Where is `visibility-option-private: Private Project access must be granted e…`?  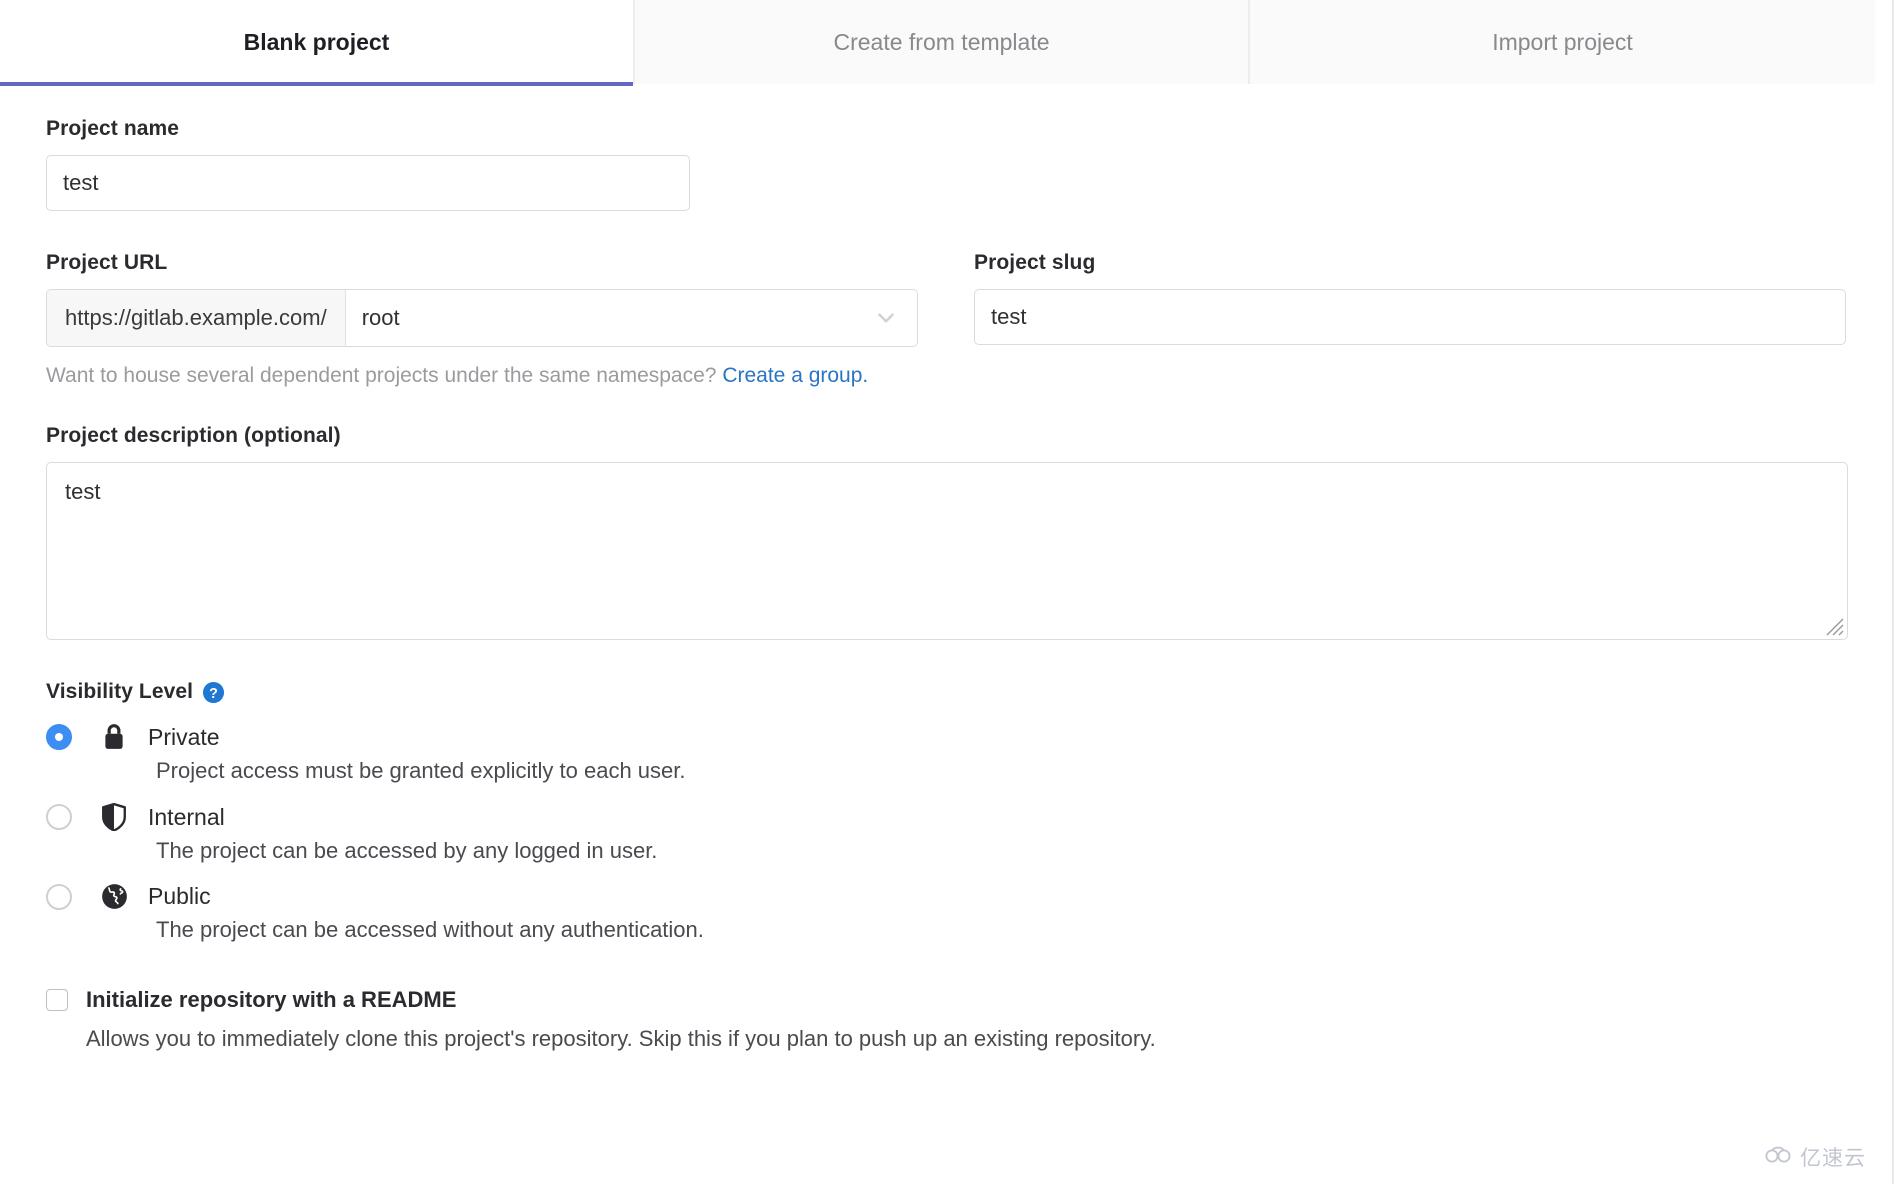 visibility-option-private: Private Project access must be granted e… is located at coordinates (946, 753).